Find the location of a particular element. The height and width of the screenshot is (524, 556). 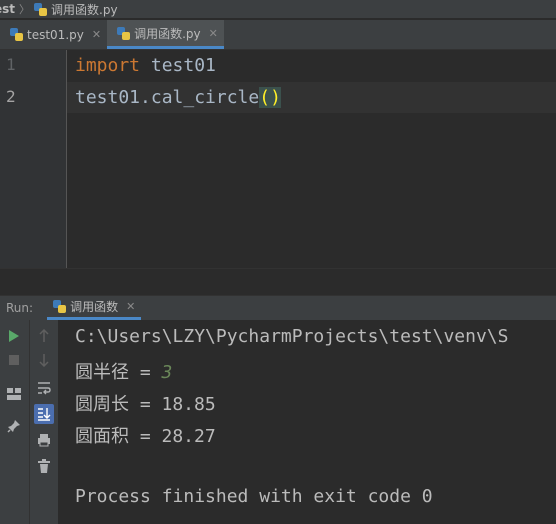

tab-call-function: 调用函数.py ✕ is located at coordinates (165, 34).